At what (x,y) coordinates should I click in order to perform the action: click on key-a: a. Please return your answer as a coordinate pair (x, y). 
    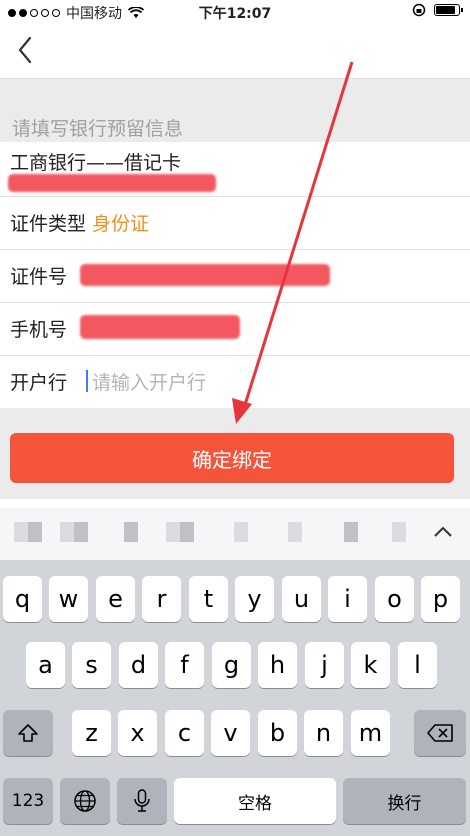
    Looking at the image, I should click on (45, 665).